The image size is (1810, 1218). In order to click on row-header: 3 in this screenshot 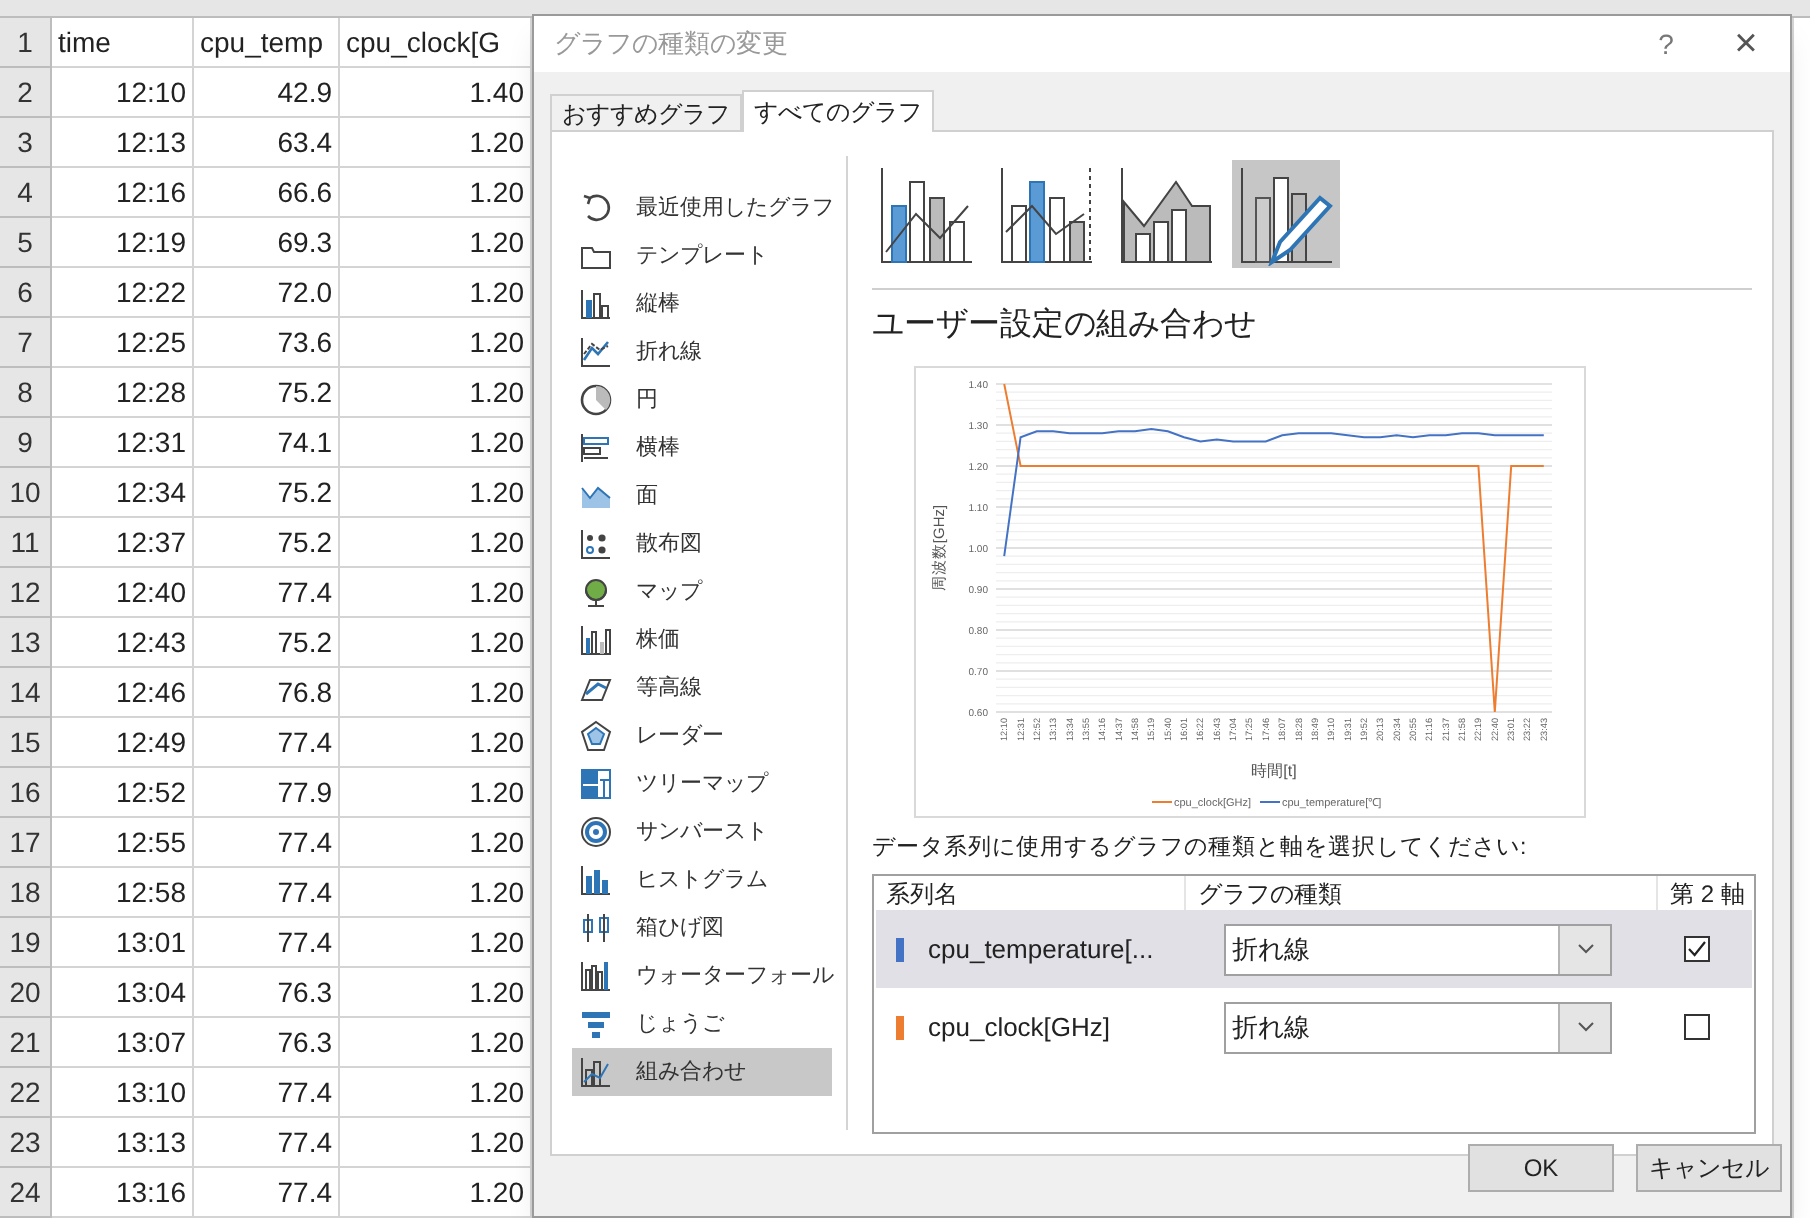, I will do `click(26, 143)`.